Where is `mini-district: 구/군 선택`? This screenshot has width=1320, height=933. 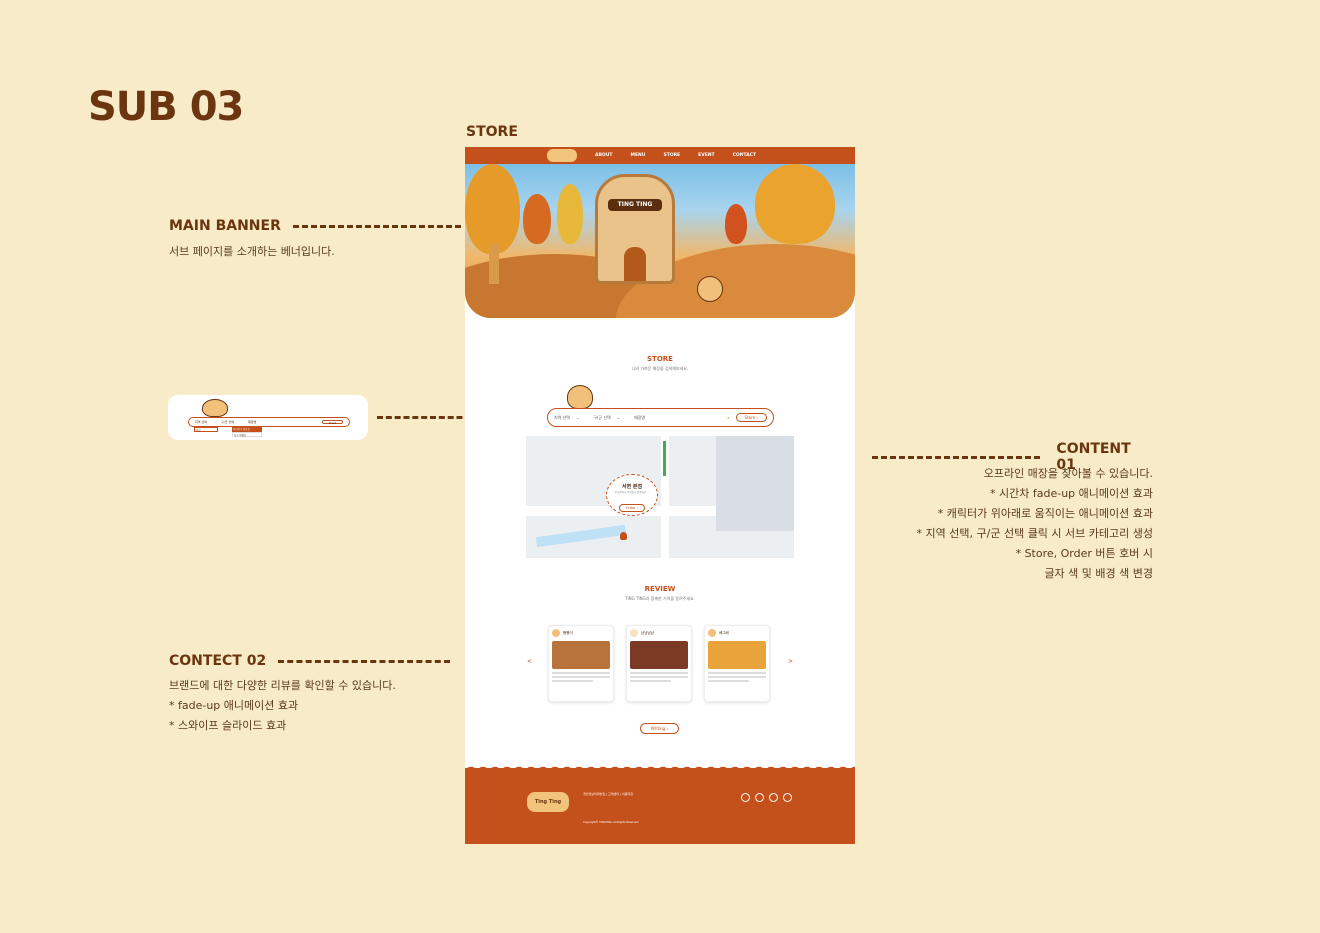
mini-district: 구/군 선택 is located at coordinates (227, 422).